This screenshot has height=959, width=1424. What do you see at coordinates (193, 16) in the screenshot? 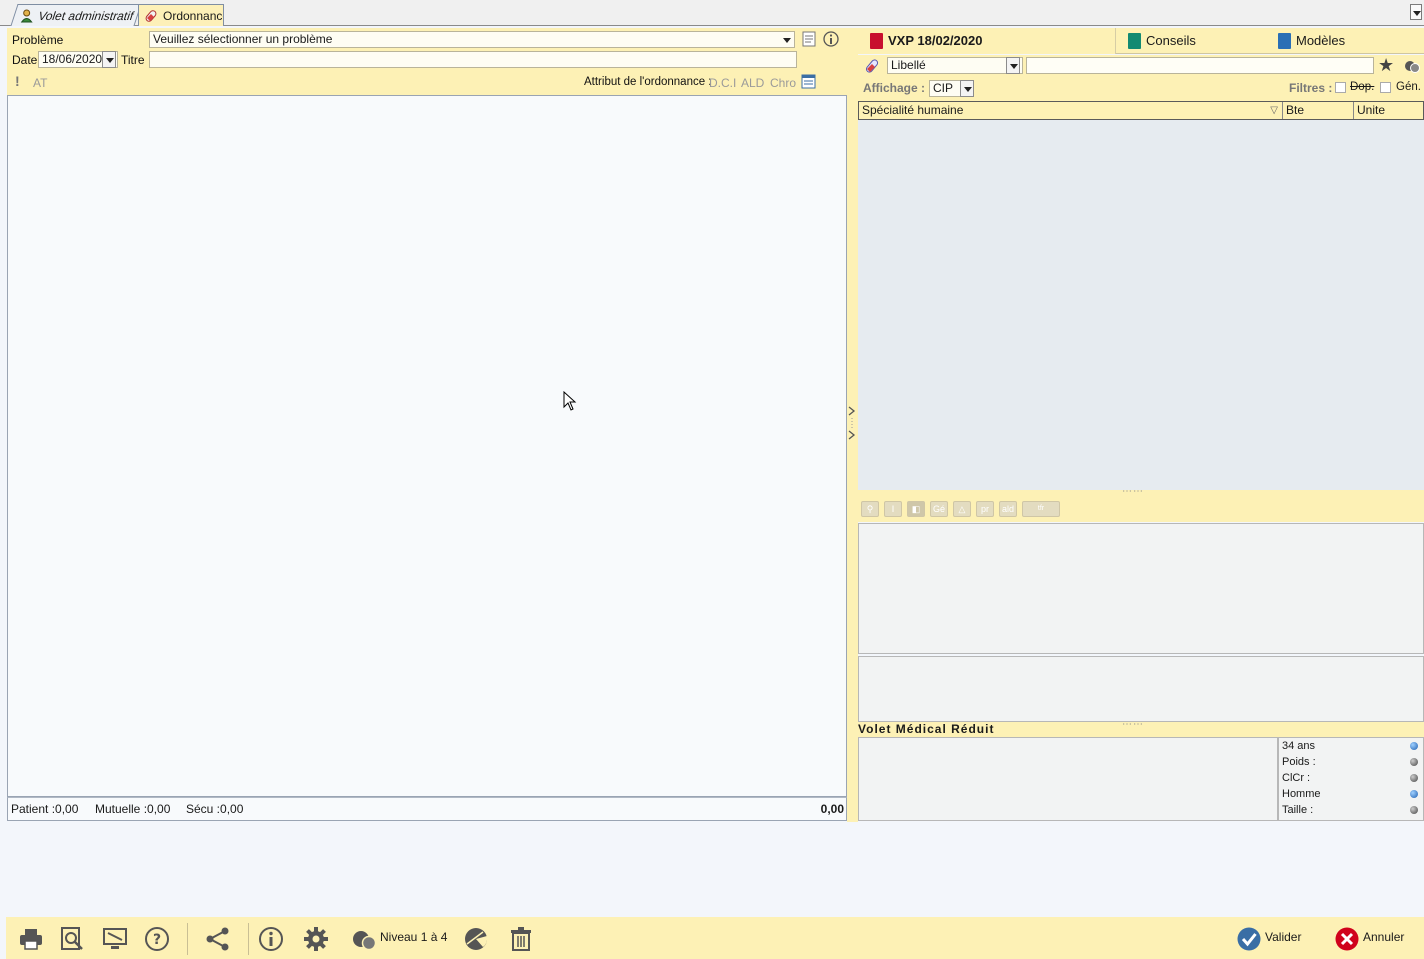
I see `tab-ordonnance-label: Ordonnance` at bounding box center [193, 16].